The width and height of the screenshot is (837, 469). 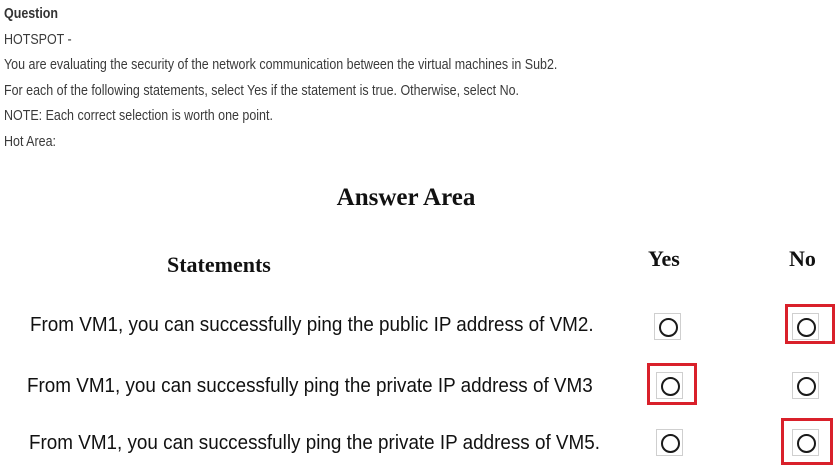 What do you see at coordinates (807, 441) in the screenshot?
I see `row-3-selection-highlight` at bounding box center [807, 441].